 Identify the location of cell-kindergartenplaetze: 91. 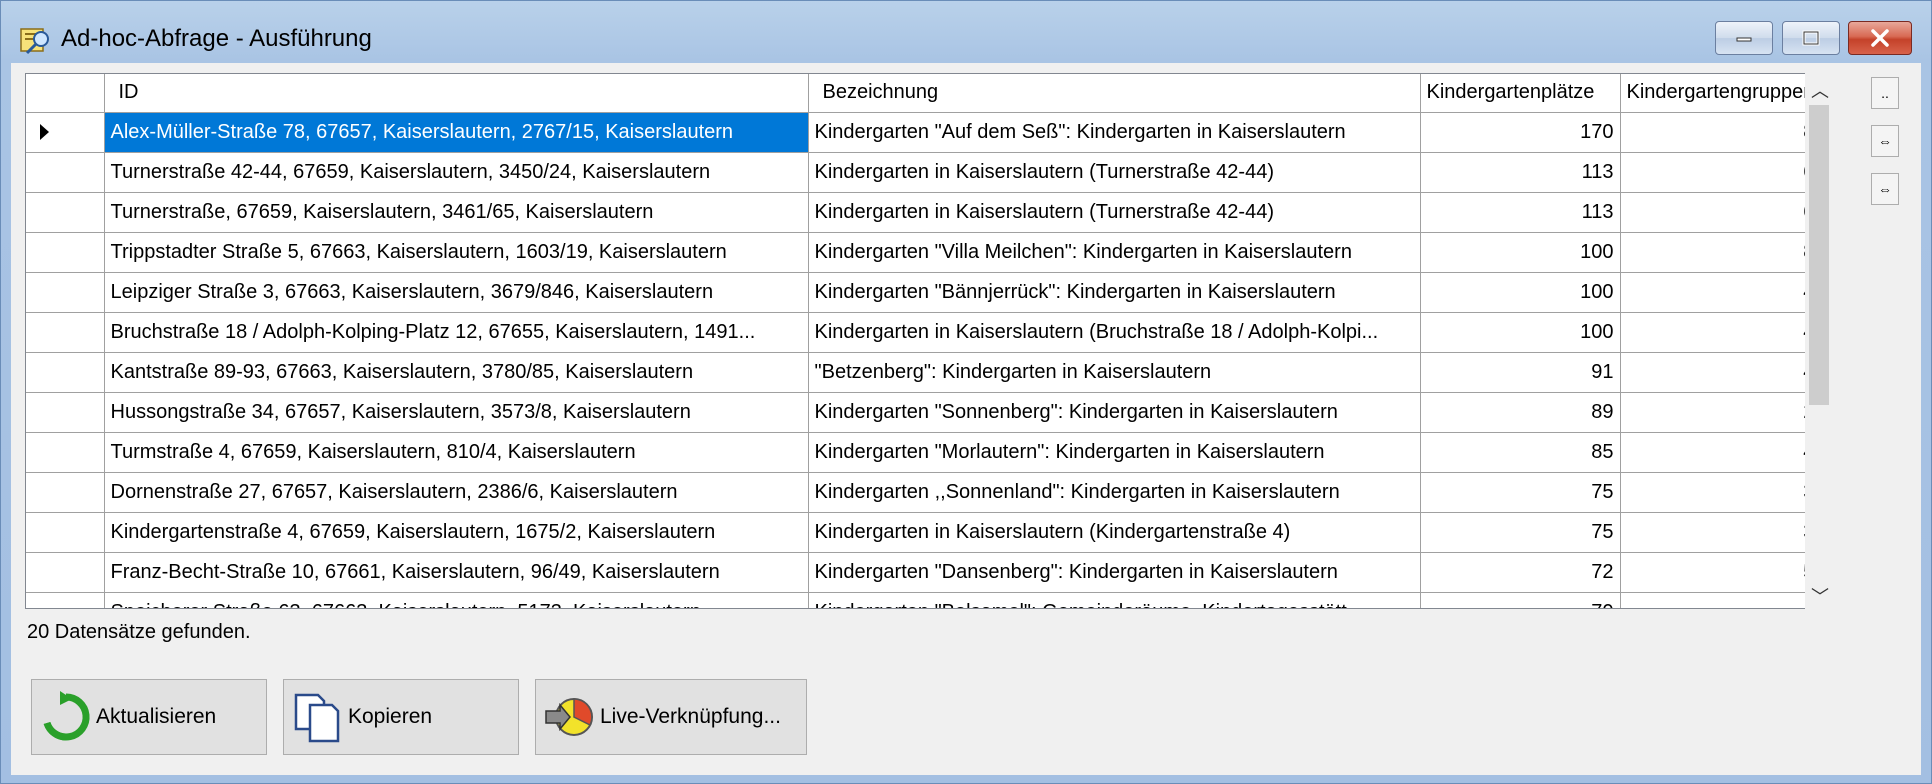
(1520, 372).